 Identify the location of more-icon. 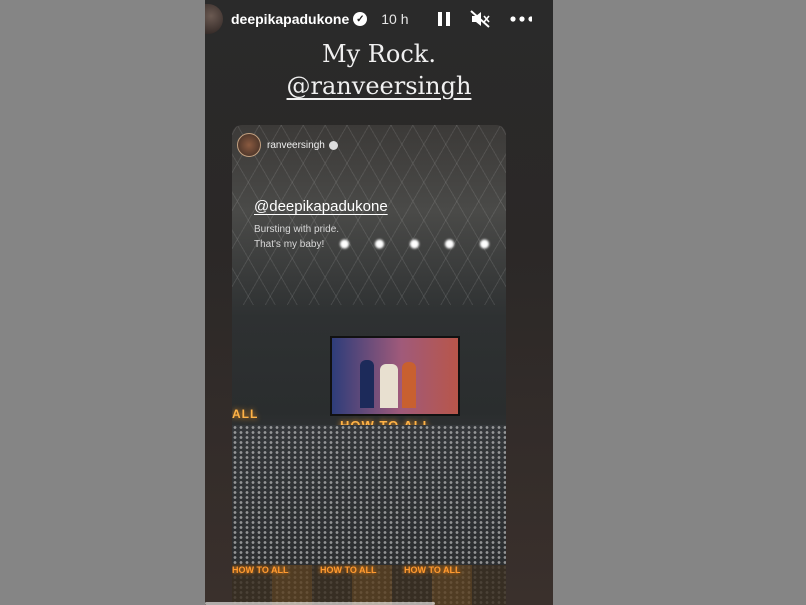
(521, 19).